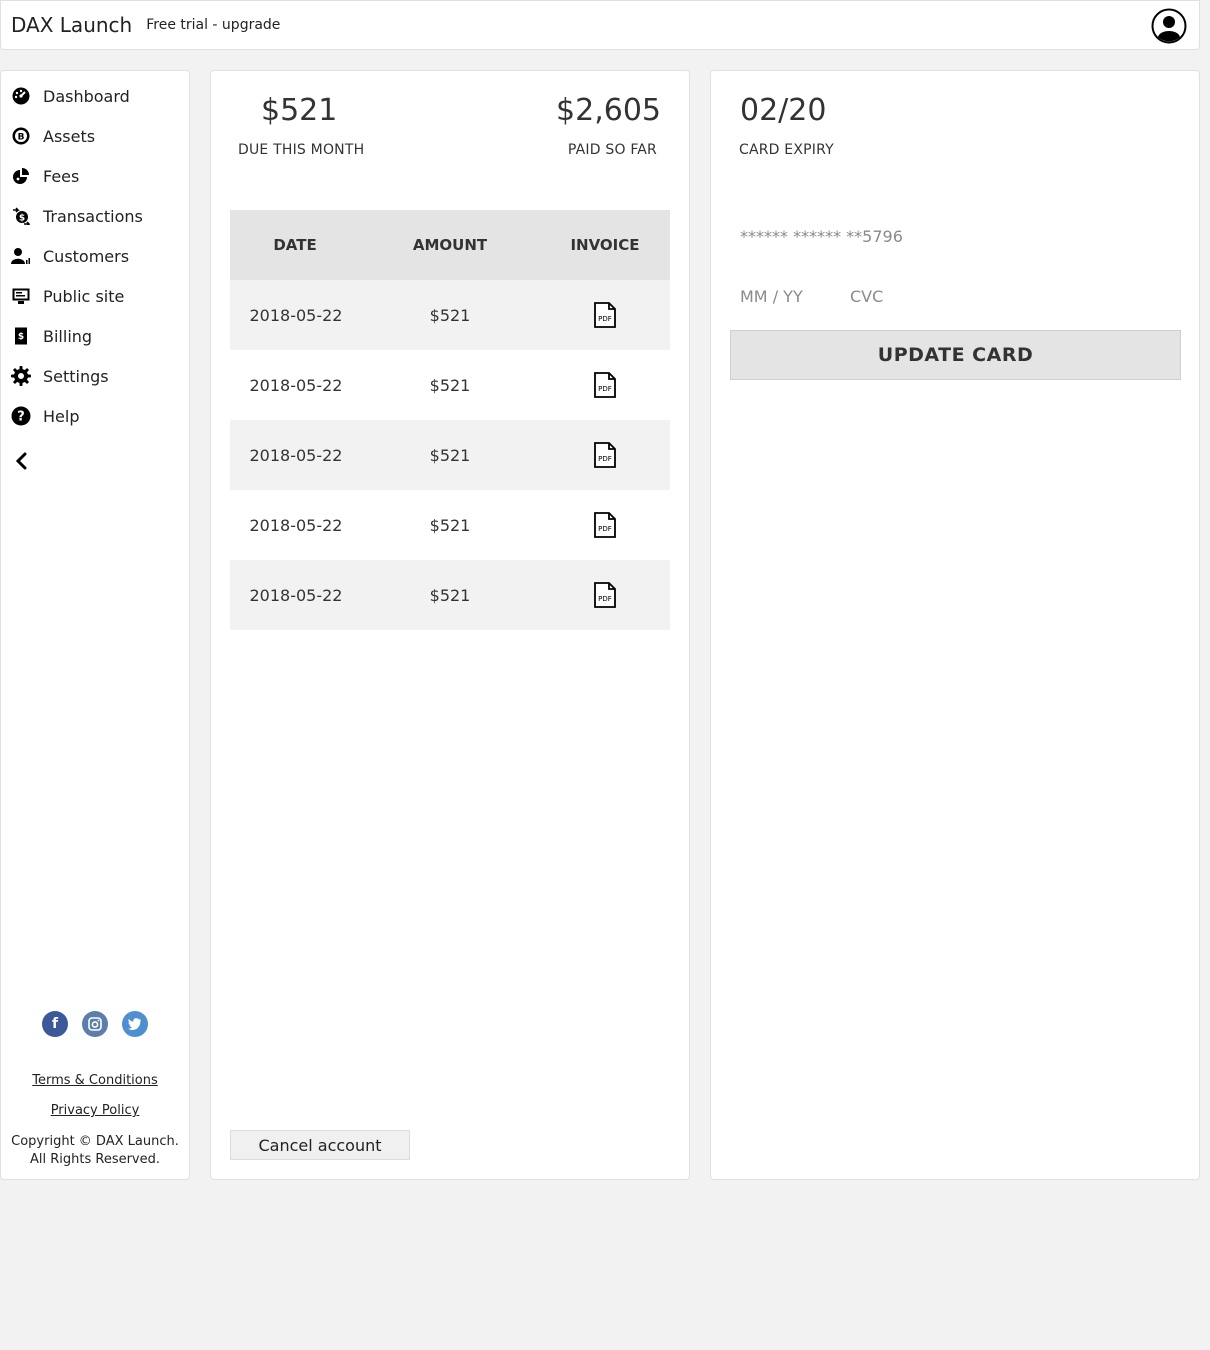 Image resolution: width=1210 pixels, height=1350 pixels. What do you see at coordinates (320, 1145) in the screenshot?
I see `cancel-account-button: Cancel account` at bounding box center [320, 1145].